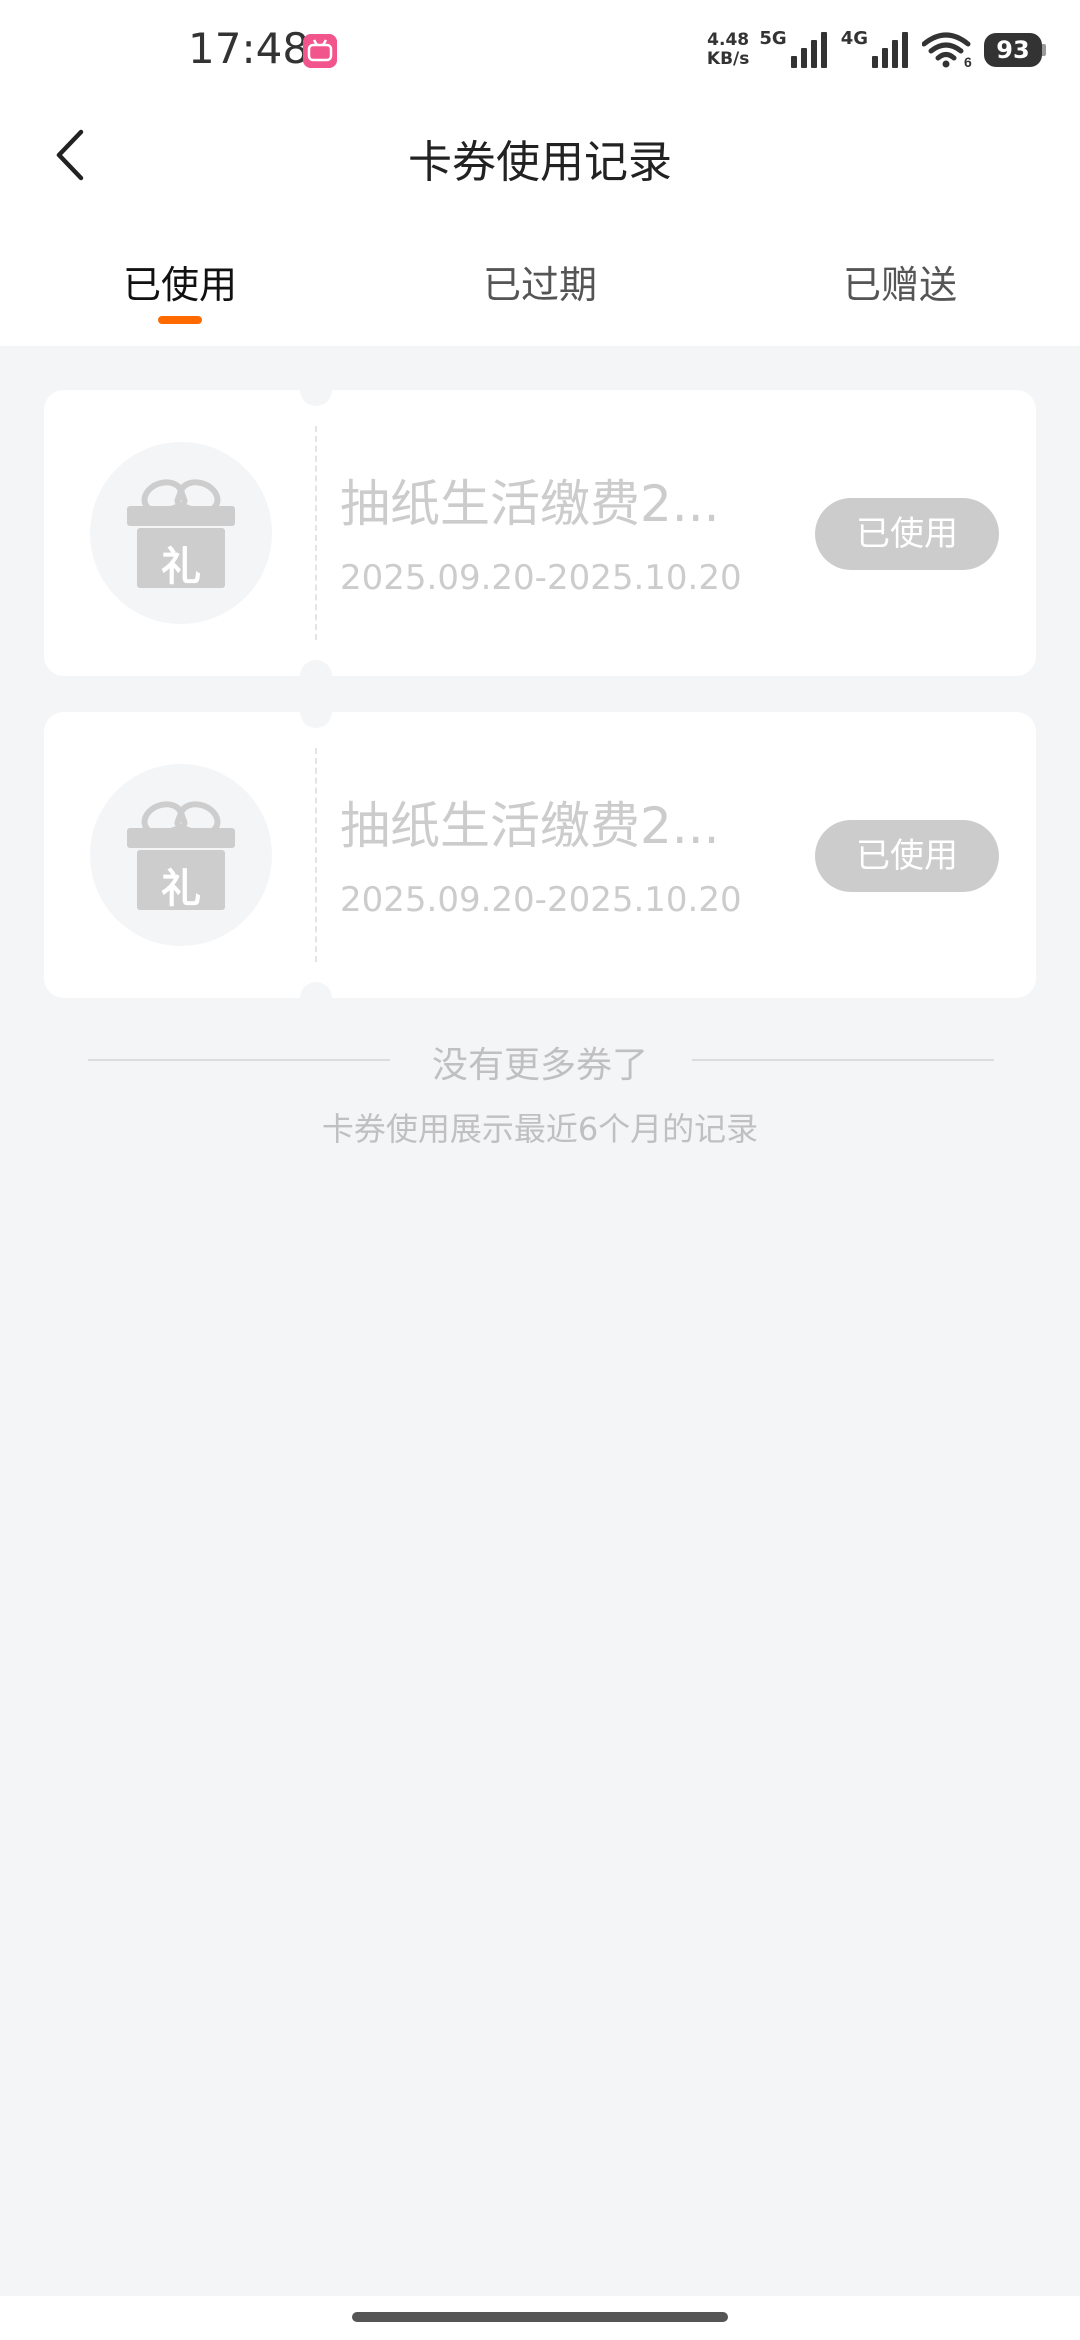  What do you see at coordinates (540, 281) in the screenshot?
I see `tab-expired: 已过期` at bounding box center [540, 281].